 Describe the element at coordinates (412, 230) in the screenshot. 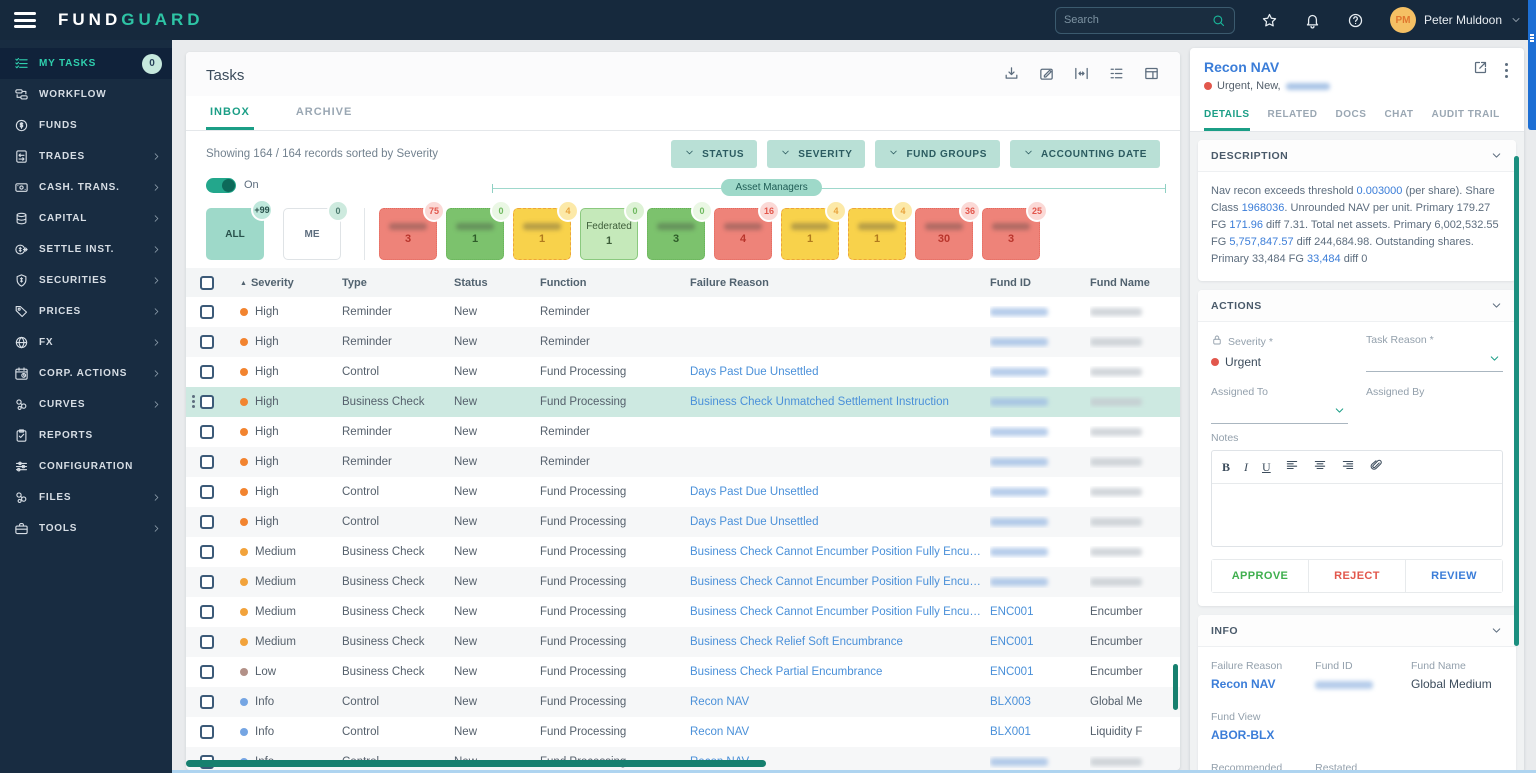

I see `fund-group-card-1: 3 75` at that location.